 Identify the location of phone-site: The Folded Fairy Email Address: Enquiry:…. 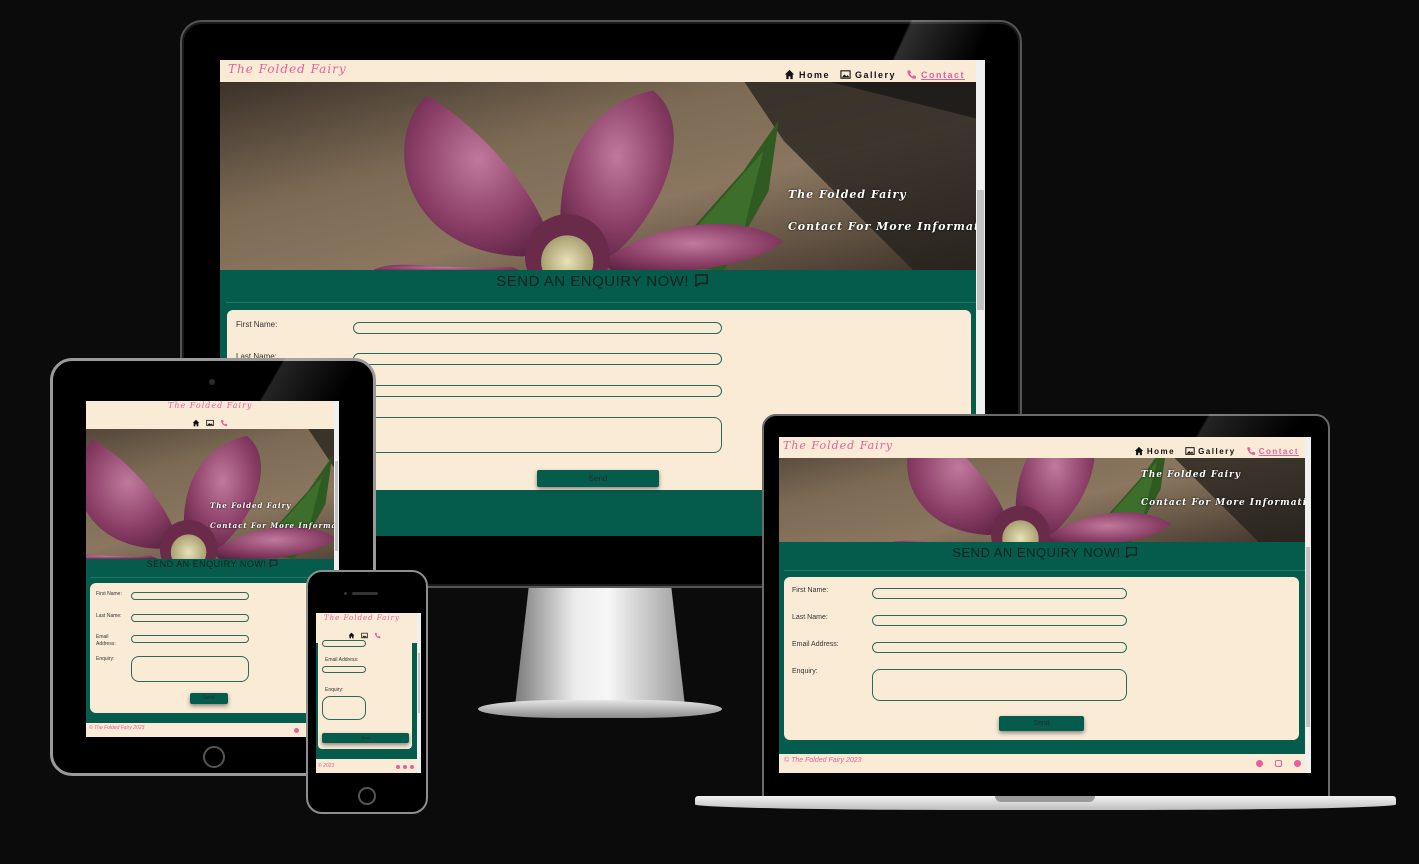
(368, 693).